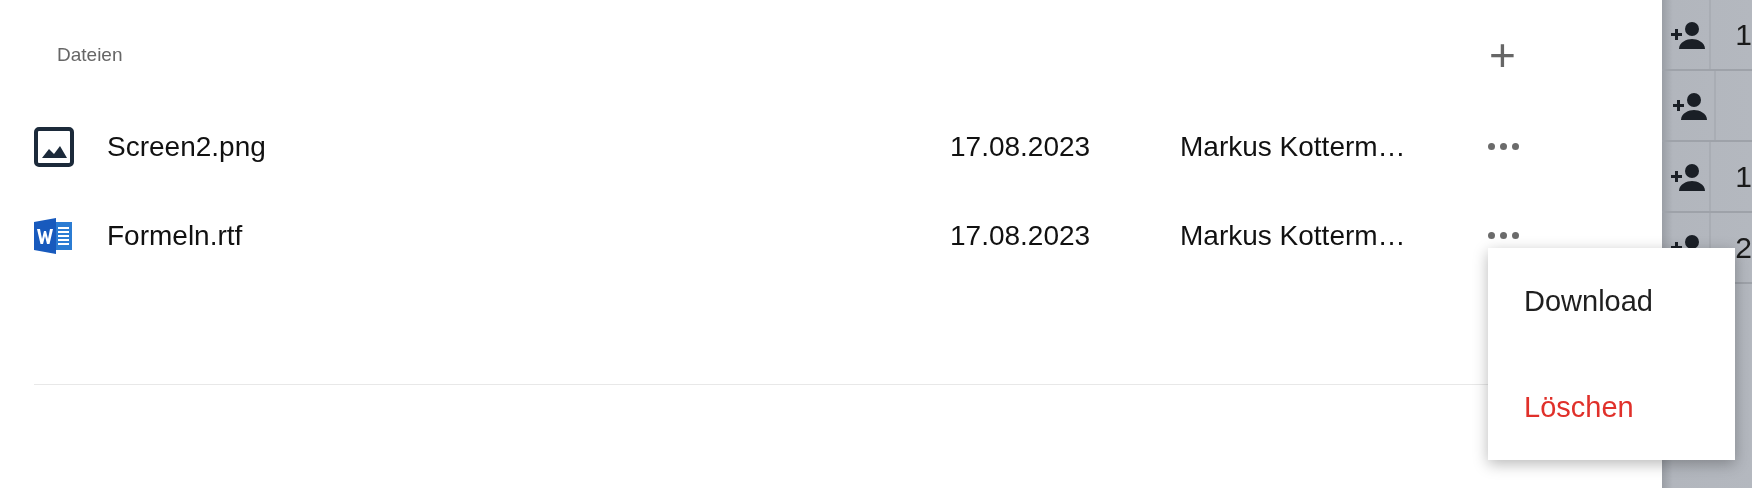  What do you see at coordinates (528, 235) in the screenshot?
I see `file-name: Formeln.rtf` at bounding box center [528, 235].